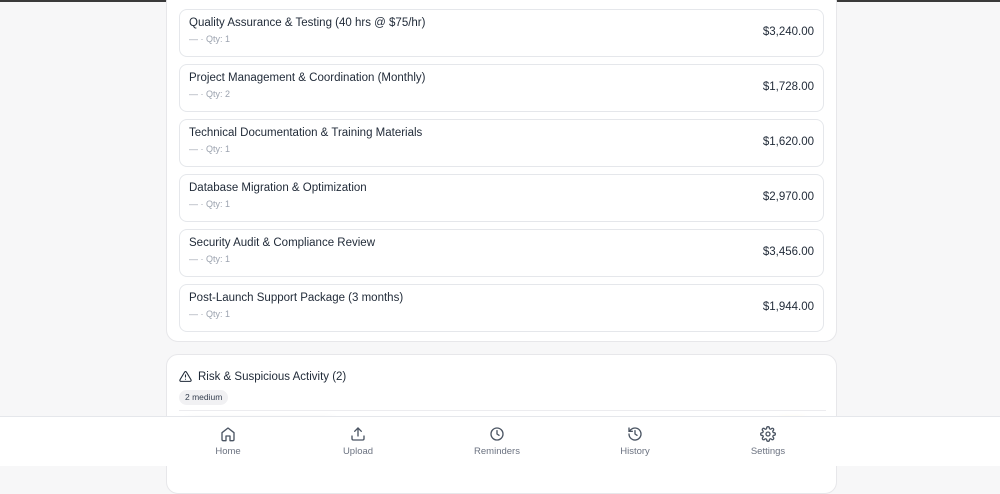 This screenshot has height=494, width=1000. Describe the element at coordinates (358, 441) in the screenshot. I see `nav-upload: Upload` at that location.